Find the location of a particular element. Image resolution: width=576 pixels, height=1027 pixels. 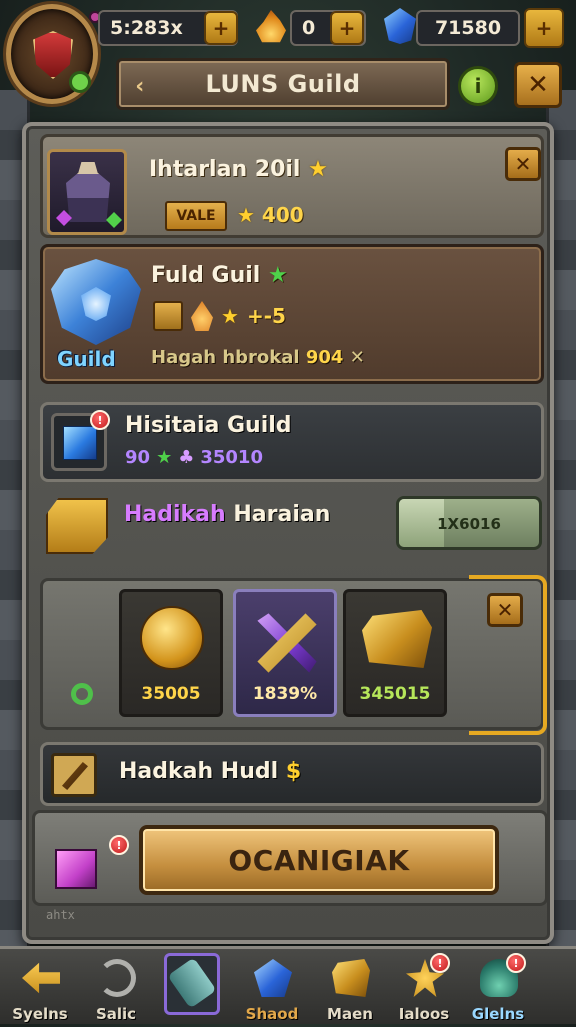

hero-stat: ★ 400 is located at coordinates (270, 215).